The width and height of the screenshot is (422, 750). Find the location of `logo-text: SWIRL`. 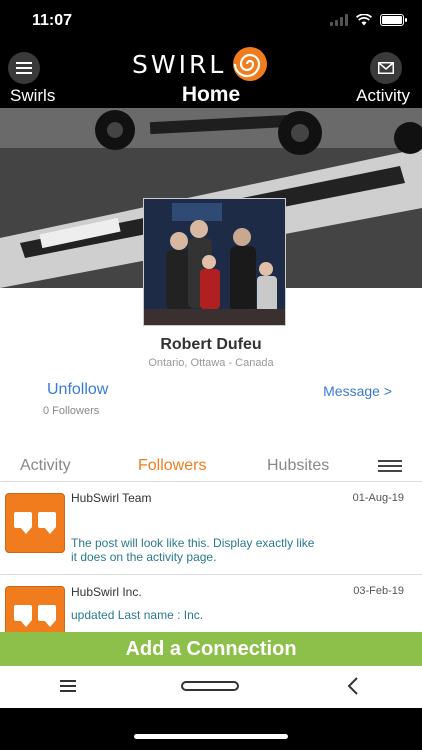

logo-text: SWIRL is located at coordinates (179, 64).